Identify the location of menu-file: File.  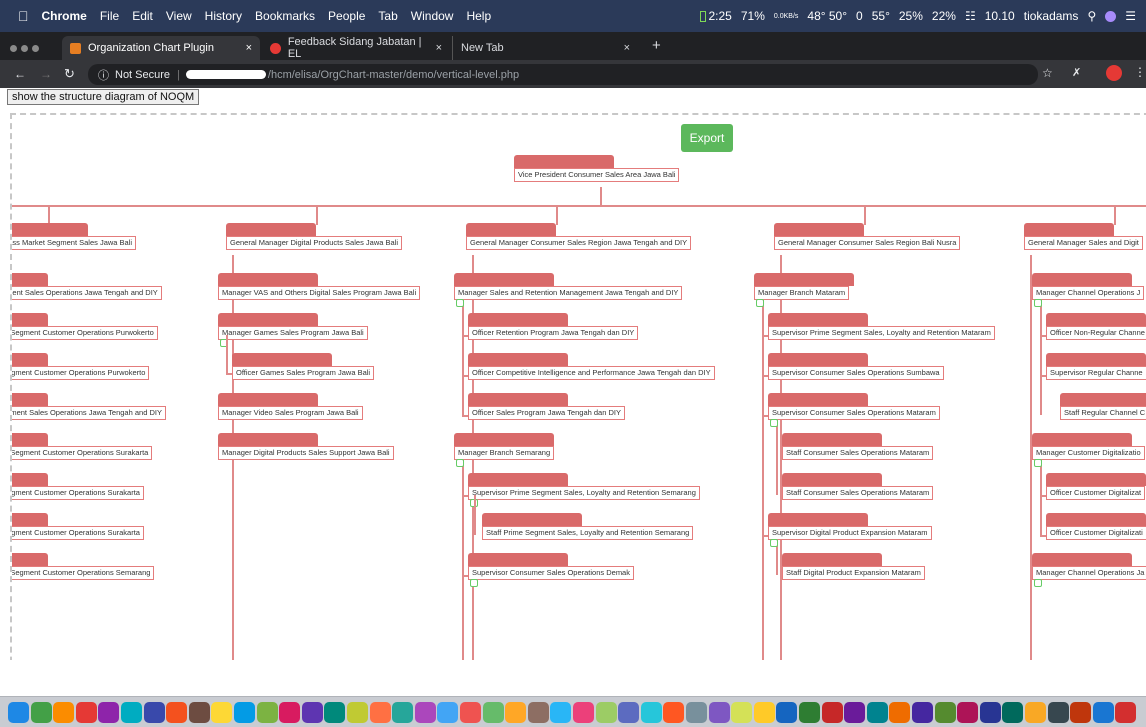
(109, 16).